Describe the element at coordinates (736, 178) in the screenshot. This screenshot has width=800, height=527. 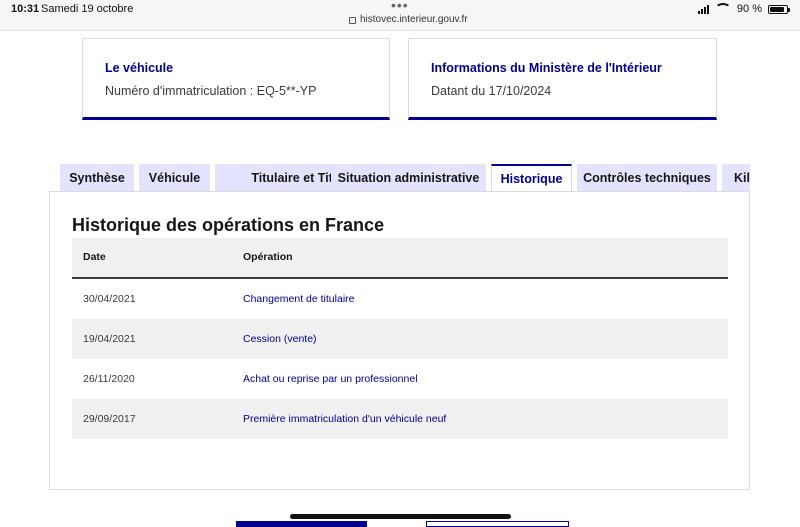
I see `tab-kilometrage: Kilo` at that location.